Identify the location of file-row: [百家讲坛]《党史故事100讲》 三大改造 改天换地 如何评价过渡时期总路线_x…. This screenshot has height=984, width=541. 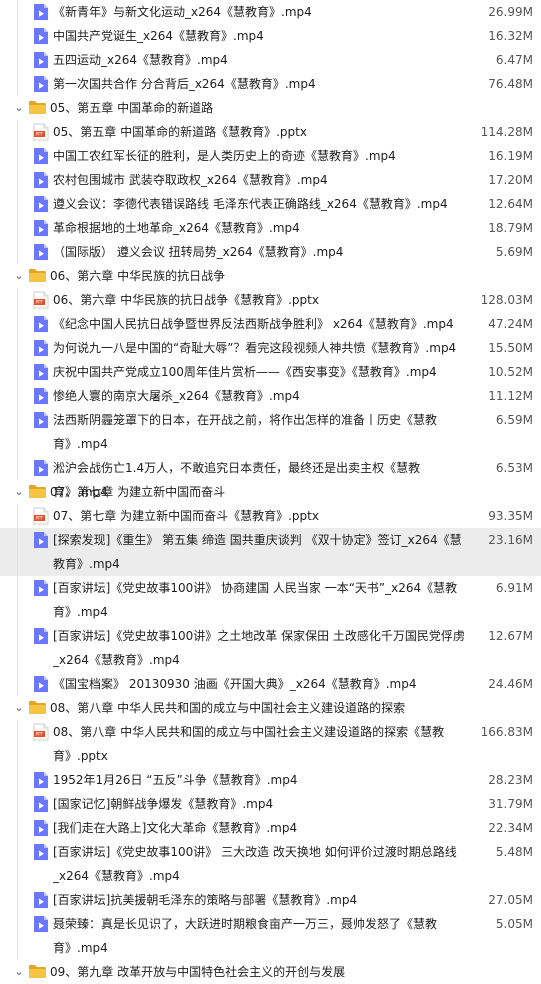
(270, 864).